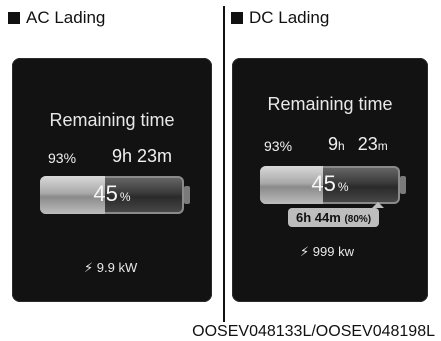 This screenshot has height=341, width=441. What do you see at coordinates (403, 185) in the screenshot?
I see `dc-battery-cap` at bounding box center [403, 185].